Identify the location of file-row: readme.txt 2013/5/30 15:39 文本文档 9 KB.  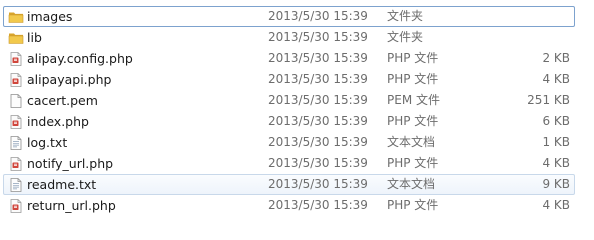
(289, 184).